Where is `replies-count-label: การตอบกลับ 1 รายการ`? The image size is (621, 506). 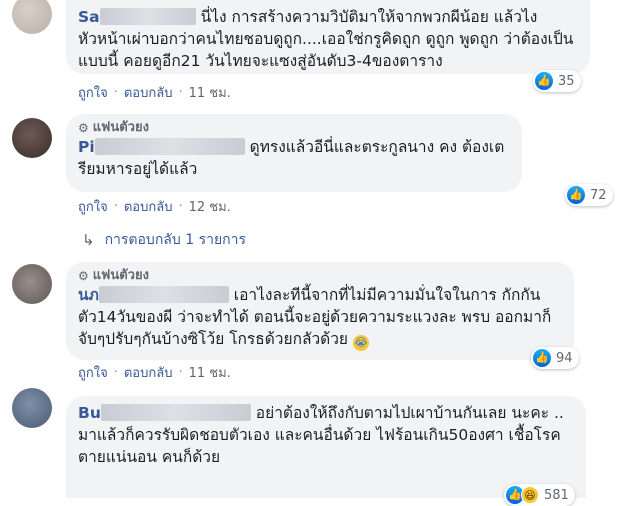 replies-count-label: การตอบกลับ 1 รายการ is located at coordinates (175, 240).